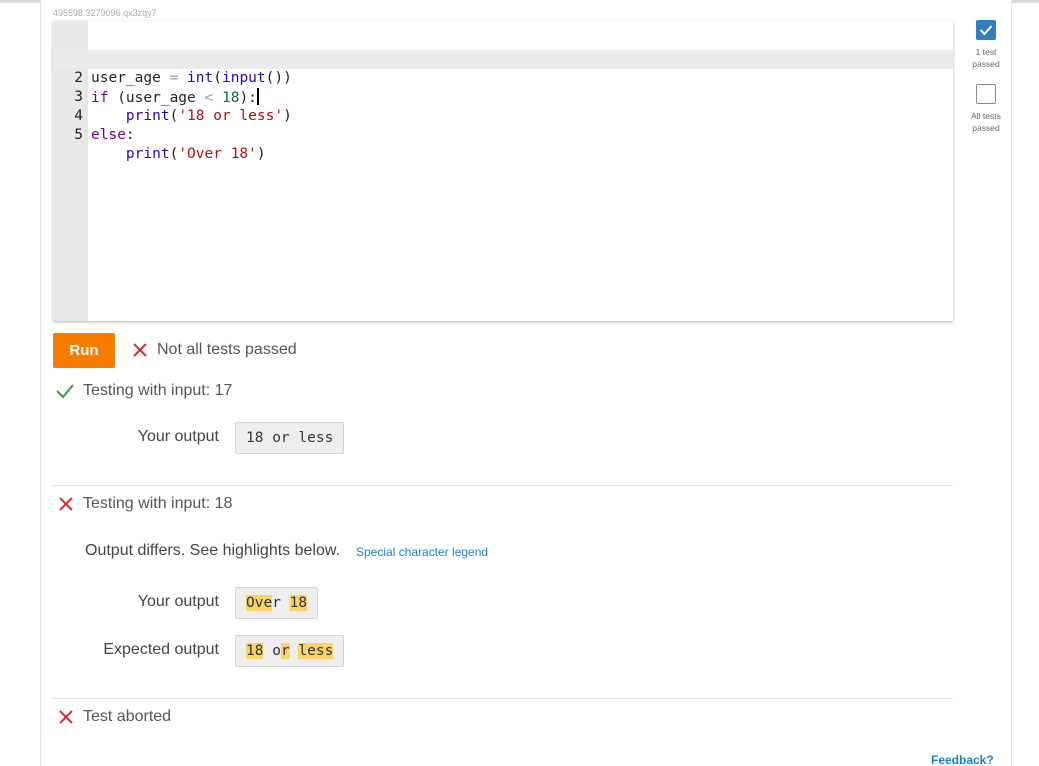 The image size is (1039, 766). I want to click on diff-highlight: less, so click(316, 651).